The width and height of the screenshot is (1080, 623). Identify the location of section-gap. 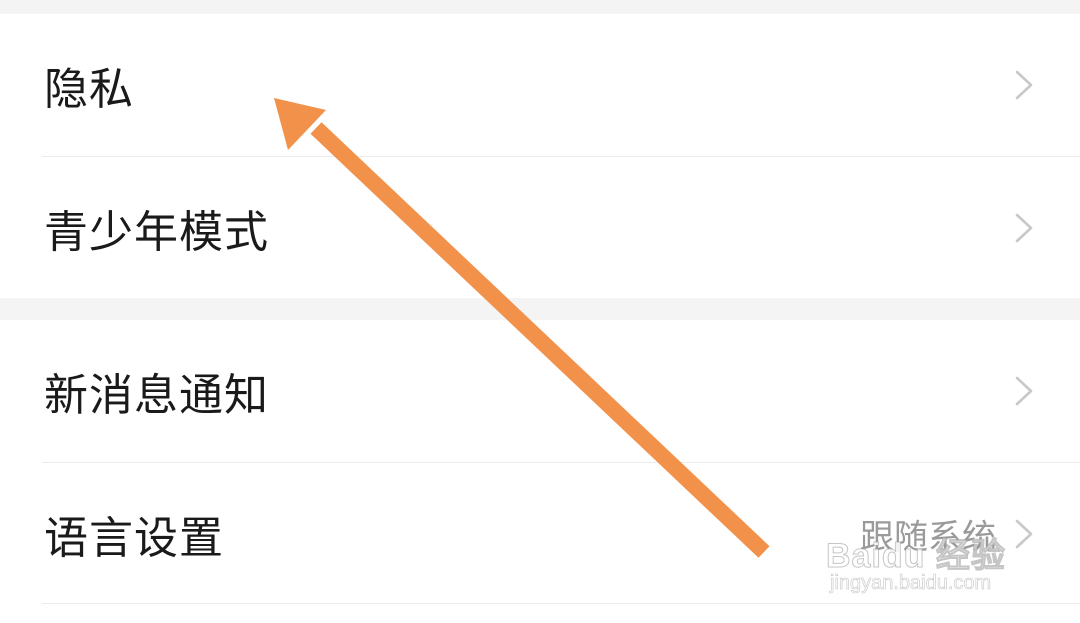
(540, 309).